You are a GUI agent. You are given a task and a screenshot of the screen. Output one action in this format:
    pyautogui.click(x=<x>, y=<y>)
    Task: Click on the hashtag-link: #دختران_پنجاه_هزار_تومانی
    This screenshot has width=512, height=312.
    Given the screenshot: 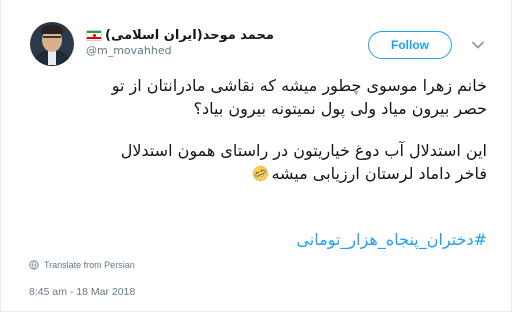 What is the action you would take?
    pyautogui.click(x=257, y=239)
    